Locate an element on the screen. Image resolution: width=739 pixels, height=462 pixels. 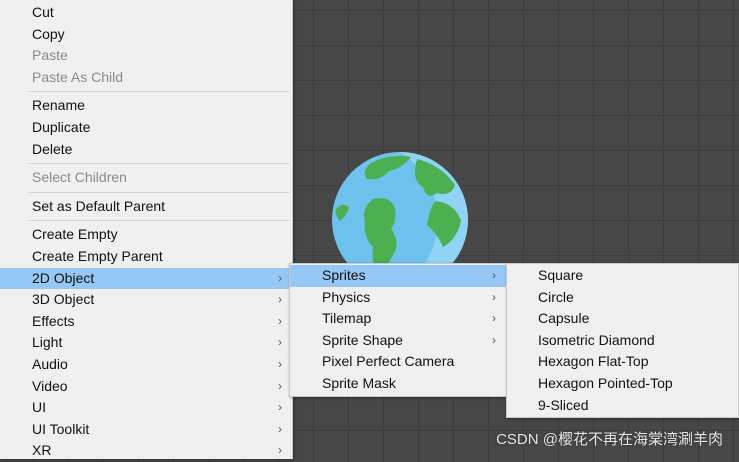
menu-item-audio: Audio › is located at coordinates (146, 365).